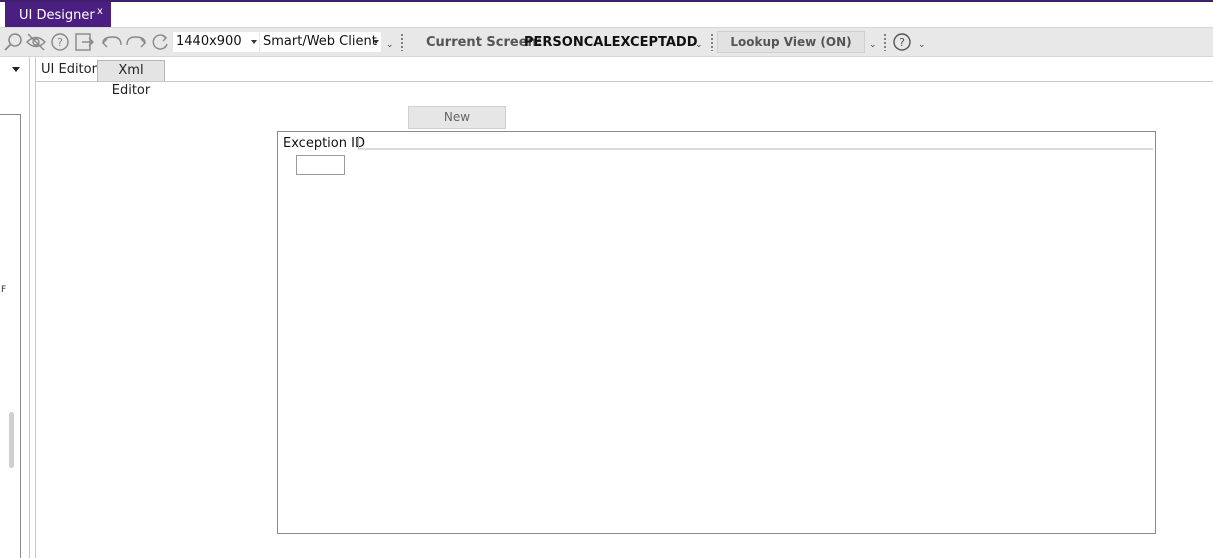 The width and height of the screenshot is (1213, 558). Describe the element at coordinates (611, 42) in the screenshot. I see `current-screen-value: PERSONCALEXCEPTADD` at that location.